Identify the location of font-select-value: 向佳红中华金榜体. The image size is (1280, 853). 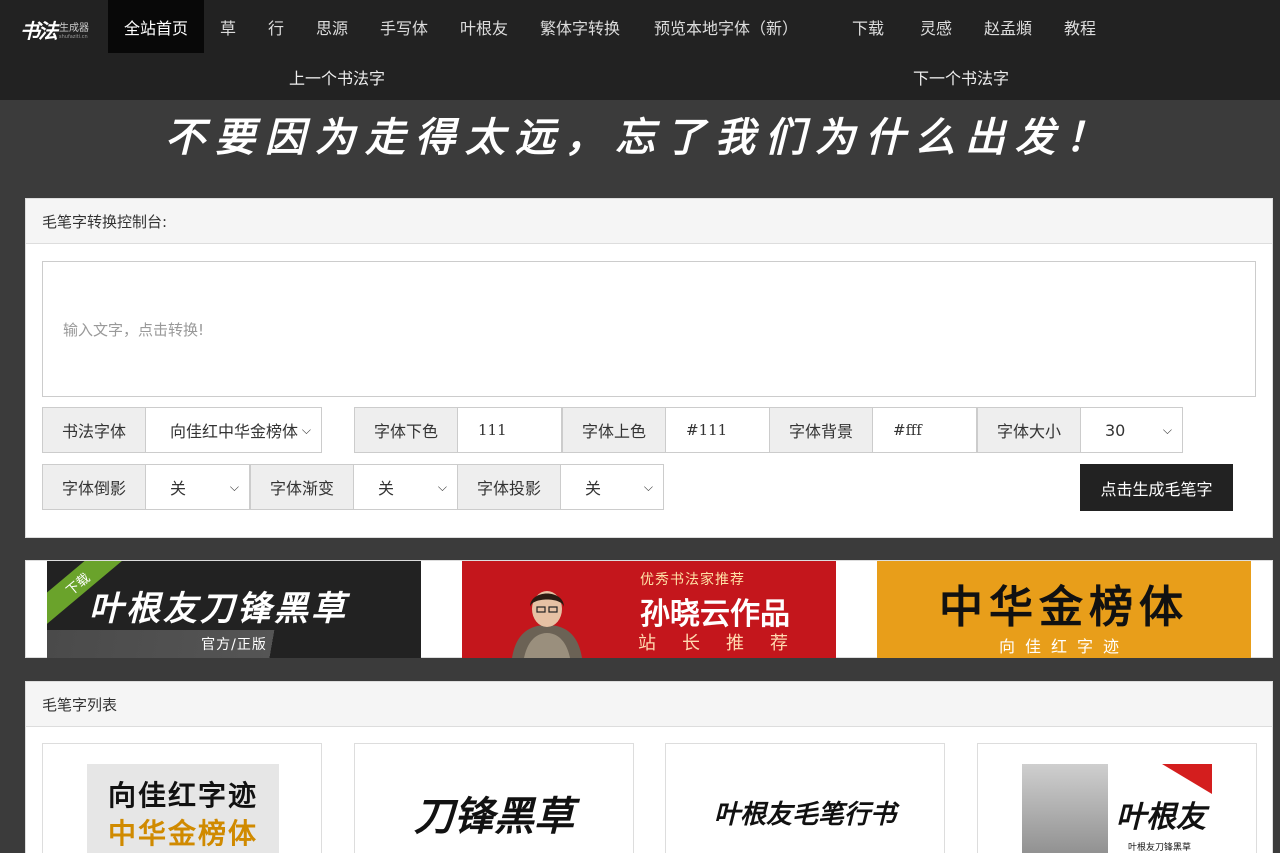
(234, 431).